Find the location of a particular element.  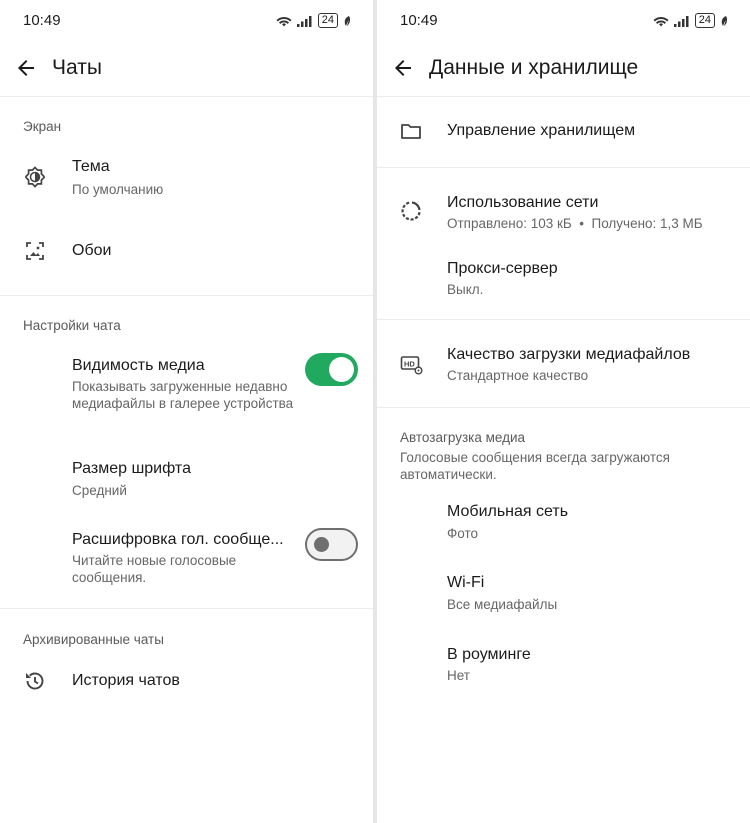

theme-subtitle: По умолчанию is located at coordinates (118, 189).